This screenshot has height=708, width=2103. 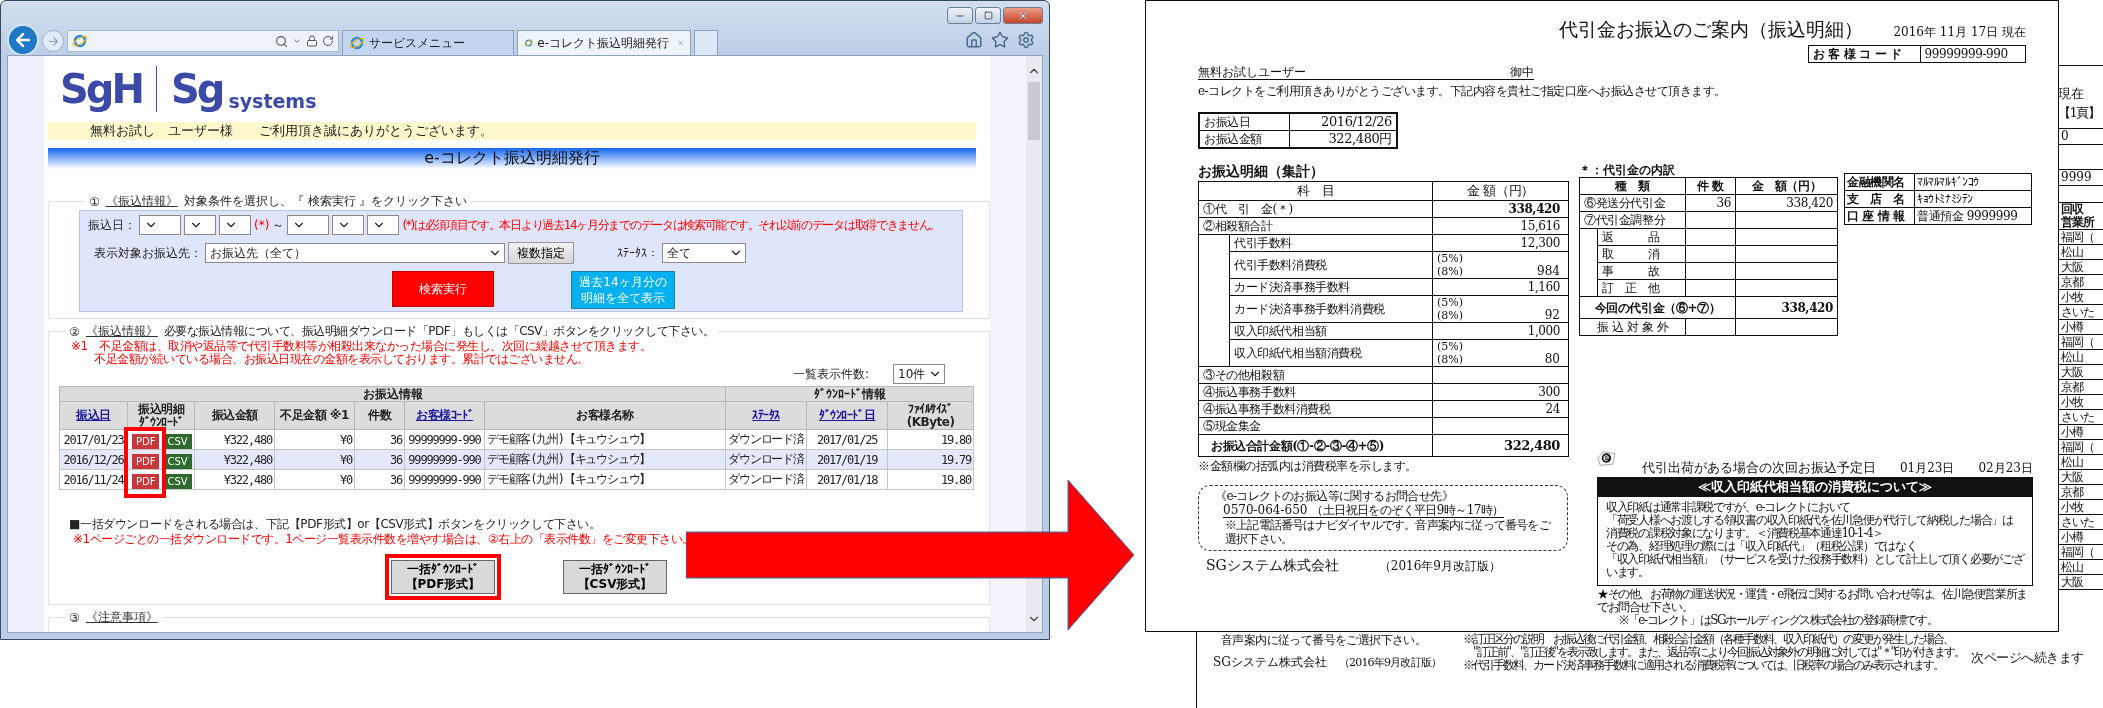 I want to click on subtotal-label: 今回の代引金（⑥+⑦）, so click(x=1657, y=307).